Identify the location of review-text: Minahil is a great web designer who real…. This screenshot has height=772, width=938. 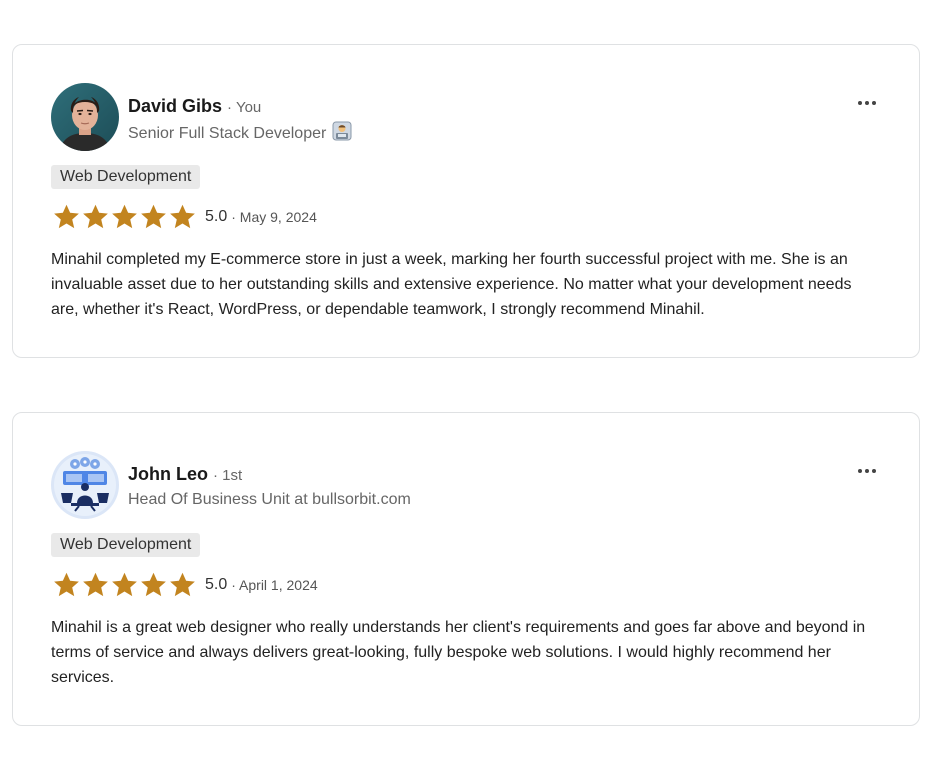
(458, 652).